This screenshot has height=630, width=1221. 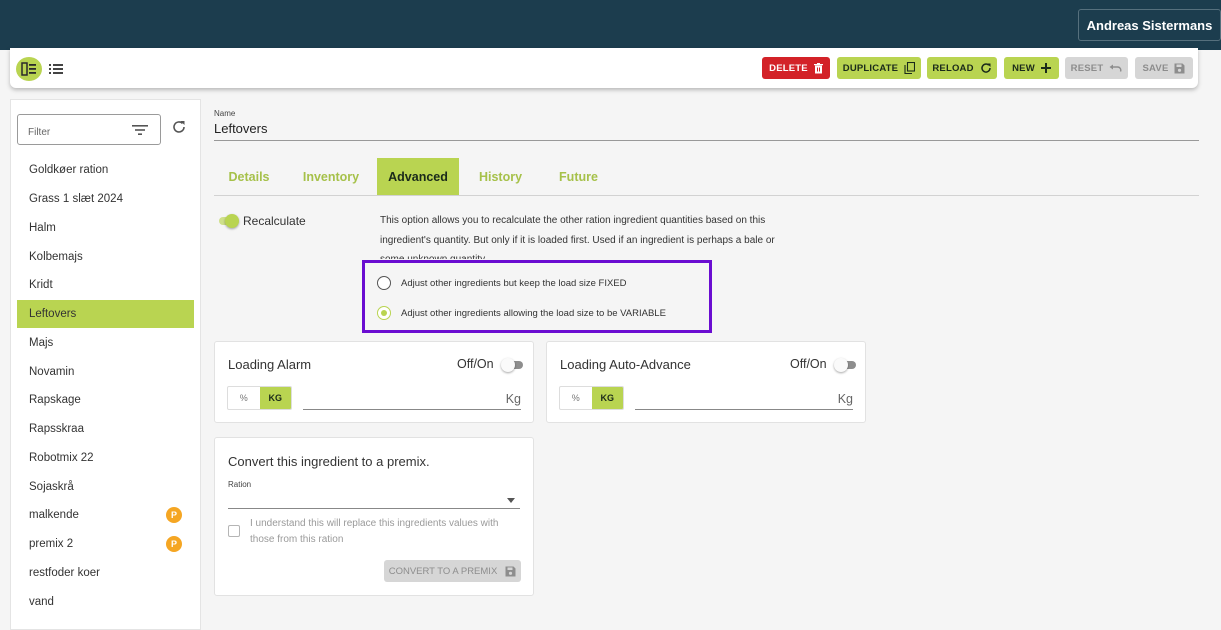 What do you see at coordinates (54, 515) in the screenshot?
I see `sidebar-item-label: malkende` at bounding box center [54, 515].